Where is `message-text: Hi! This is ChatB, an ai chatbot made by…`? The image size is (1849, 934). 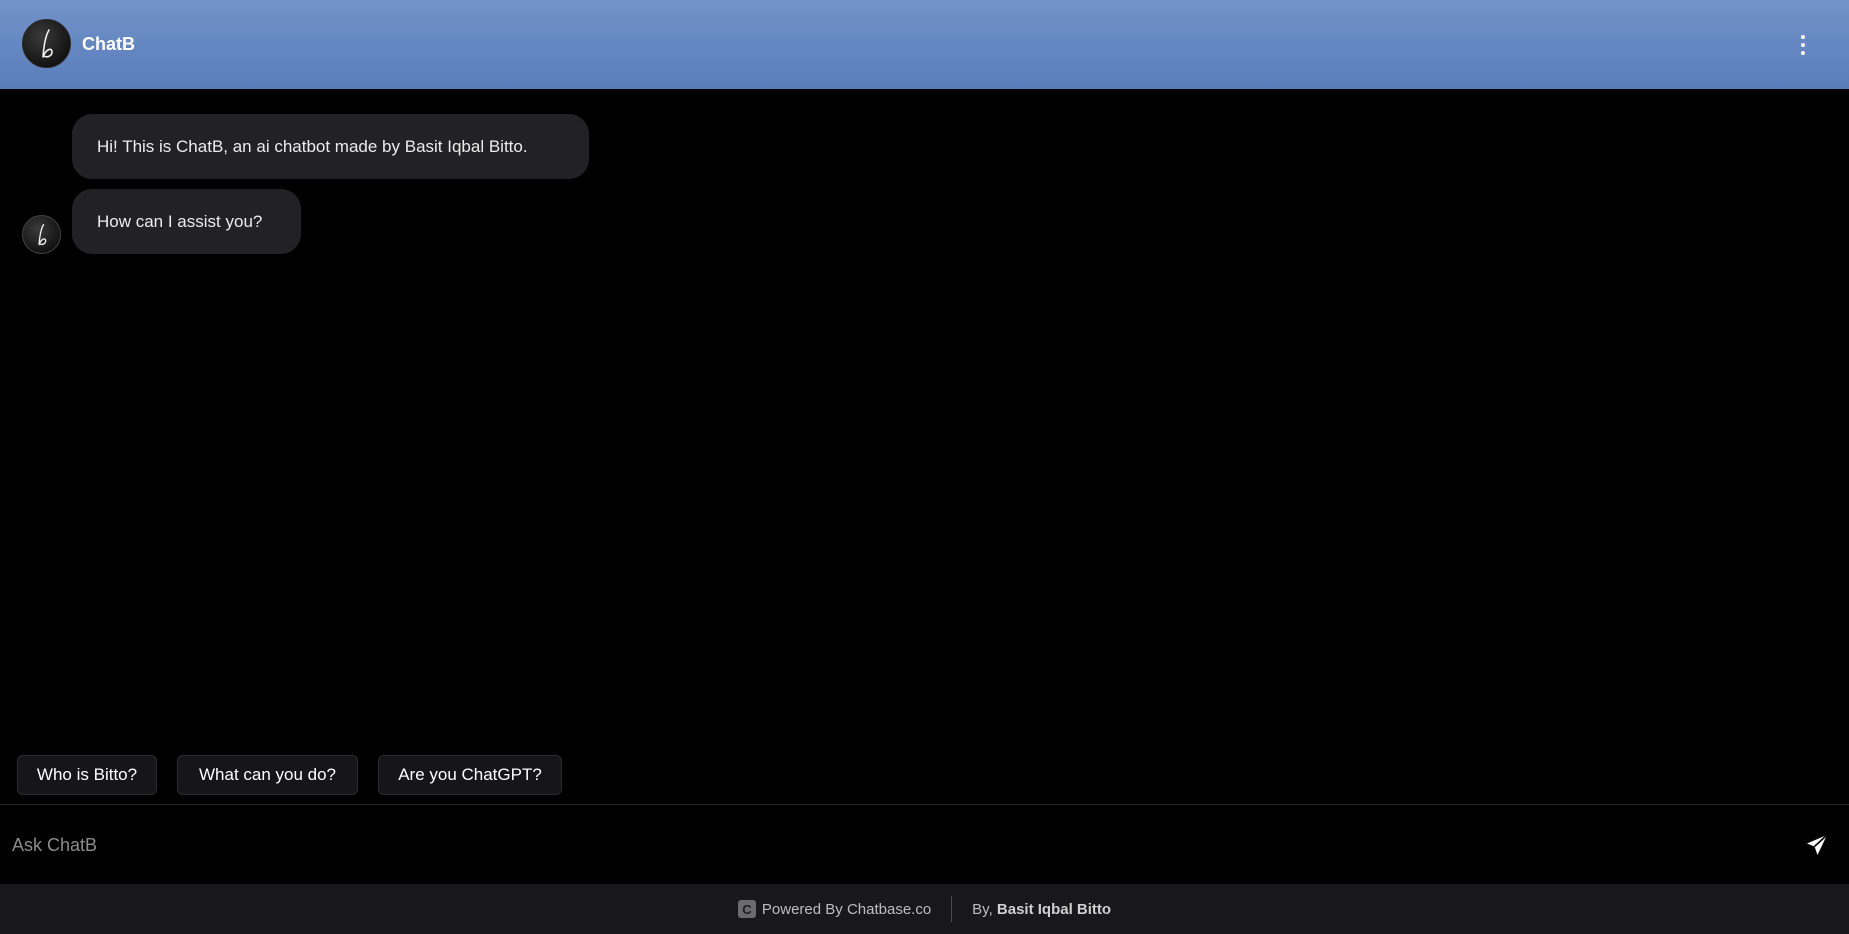 message-text: Hi! This is ChatB, an ai chatbot made by… is located at coordinates (312, 146).